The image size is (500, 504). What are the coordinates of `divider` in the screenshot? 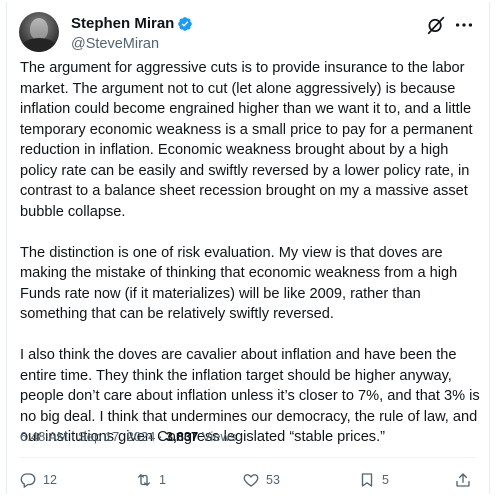 It's located at (248, 457).